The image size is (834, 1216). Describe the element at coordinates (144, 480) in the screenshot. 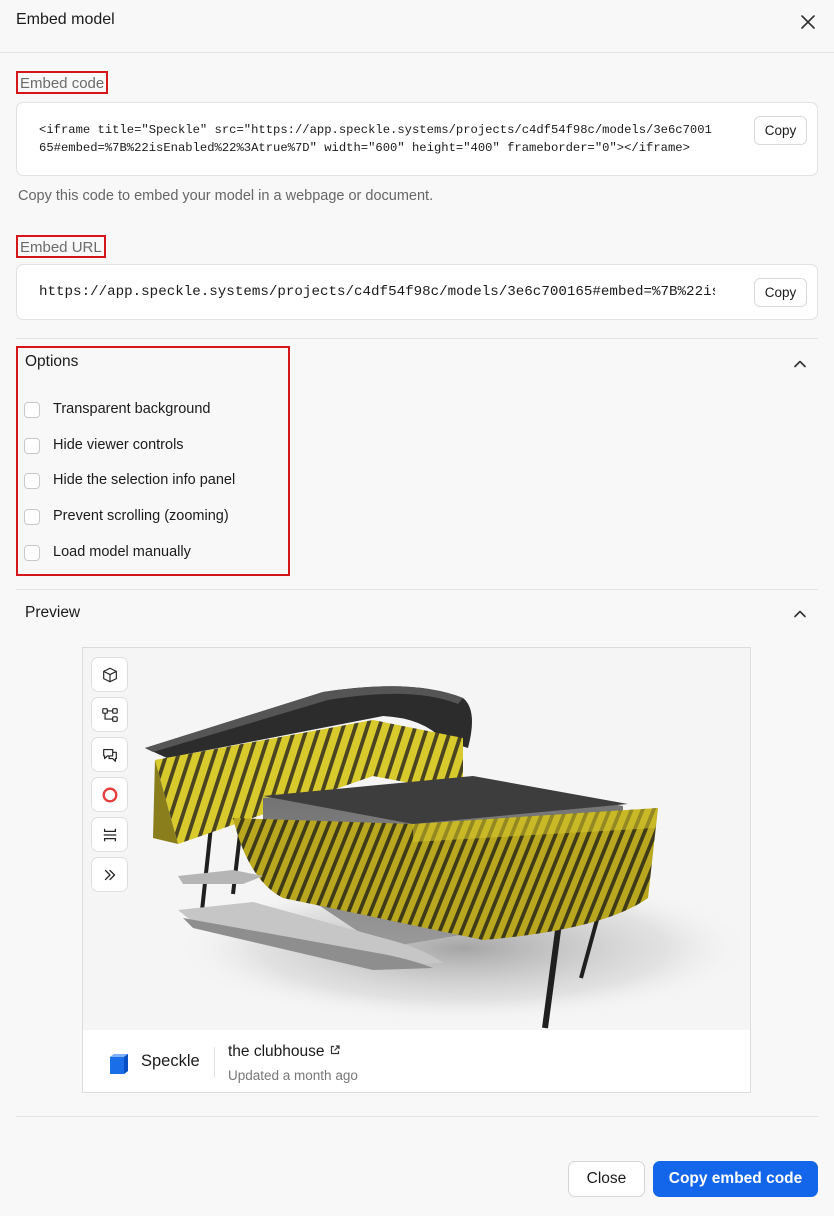

I see `option-label: Hide the selection info panel` at that location.